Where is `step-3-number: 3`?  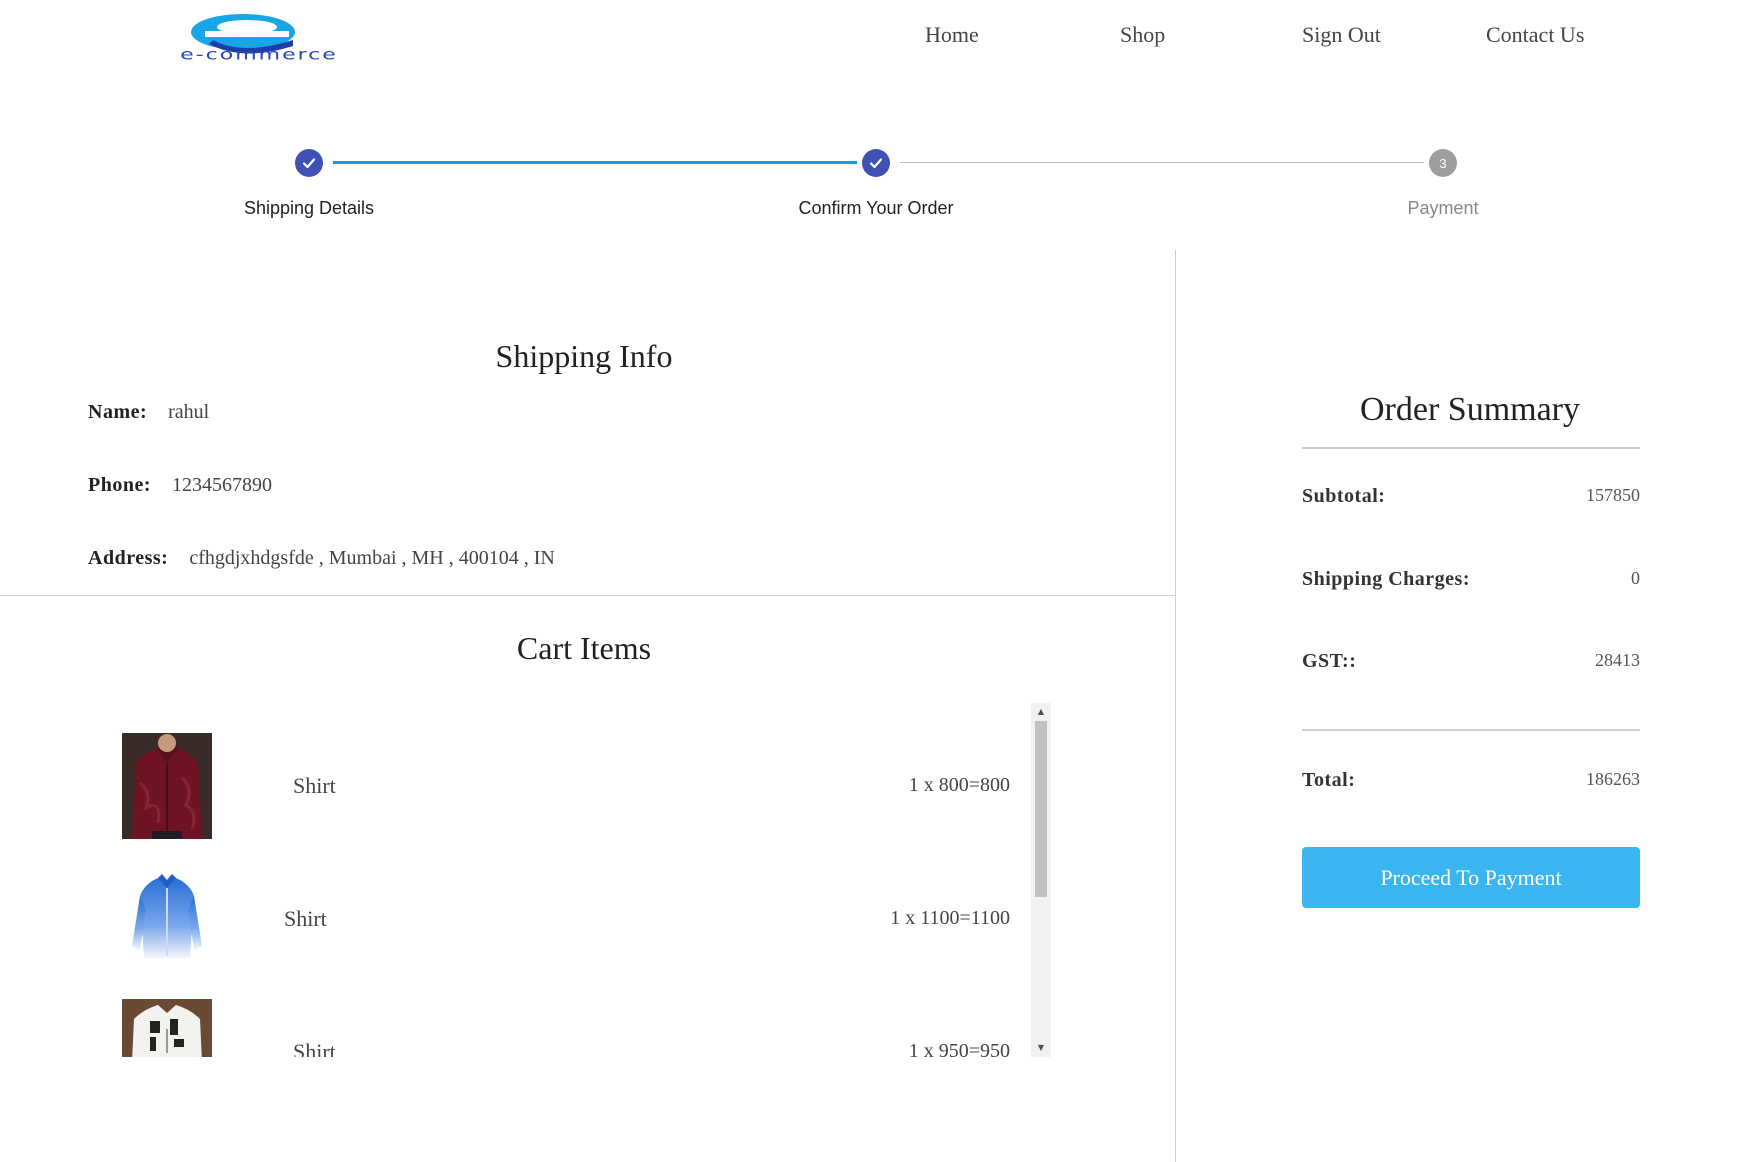
step-3-number: 3 is located at coordinates (1443, 163).